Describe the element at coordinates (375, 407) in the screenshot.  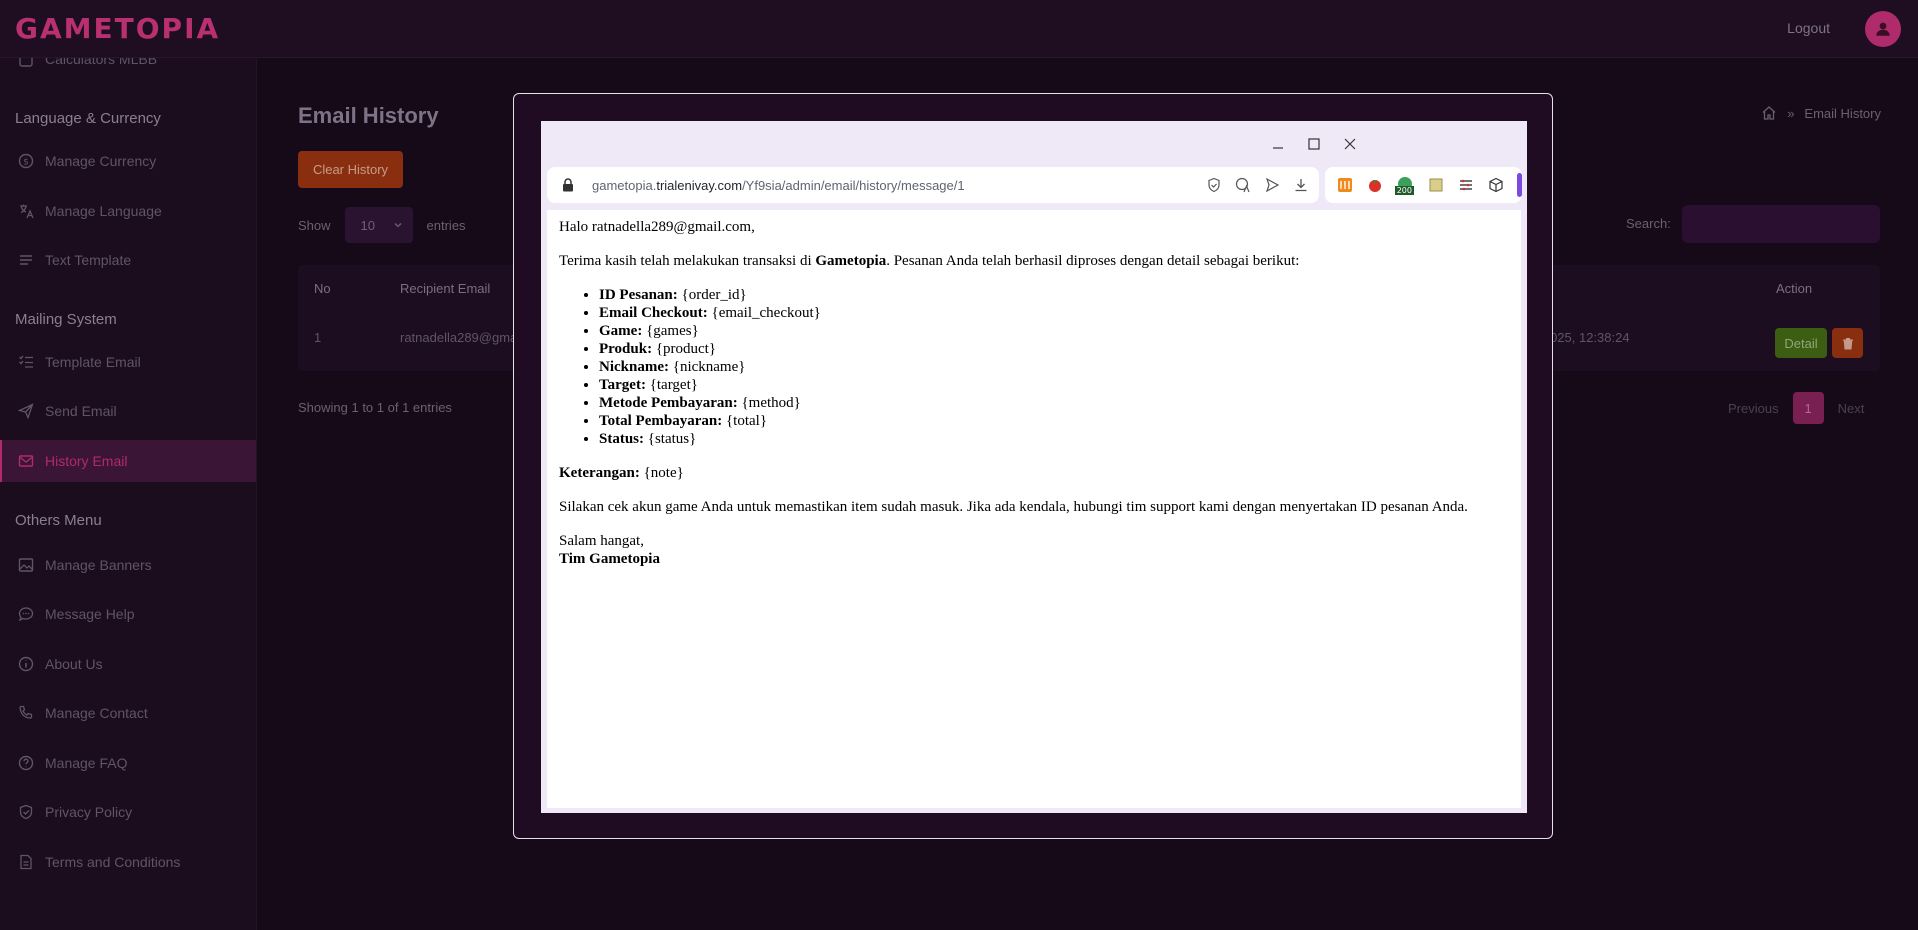
I see `table-info: Showing 1 to 1 of 1 entries` at that location.